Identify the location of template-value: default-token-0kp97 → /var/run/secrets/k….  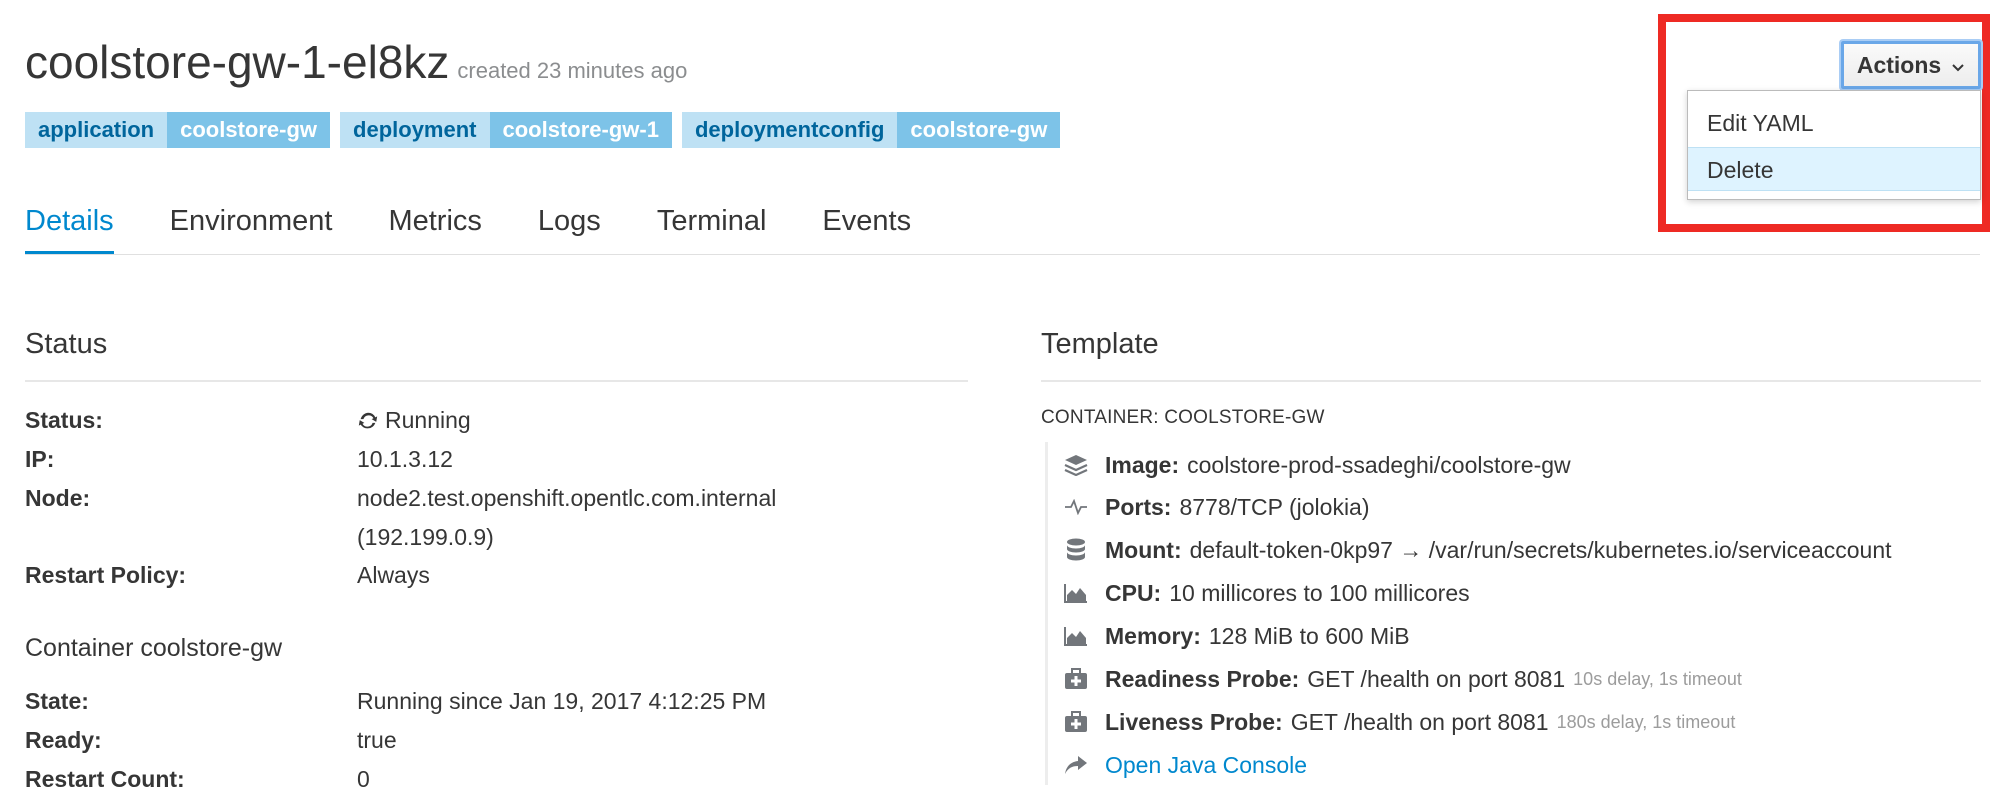
(1540, 549).